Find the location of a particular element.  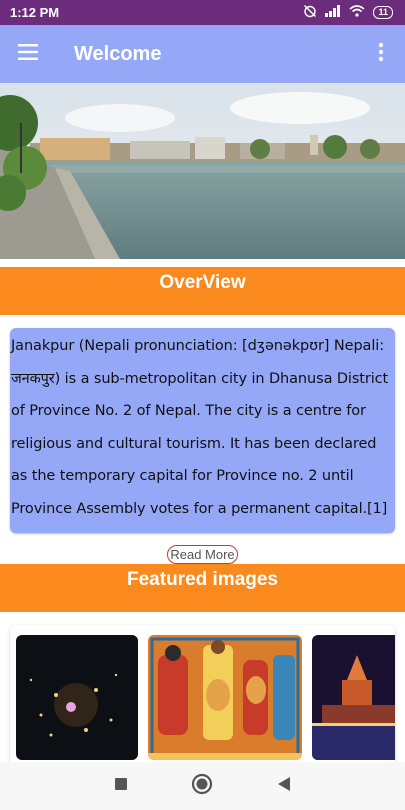

temple-night-image is located at coordinates (353, 697).